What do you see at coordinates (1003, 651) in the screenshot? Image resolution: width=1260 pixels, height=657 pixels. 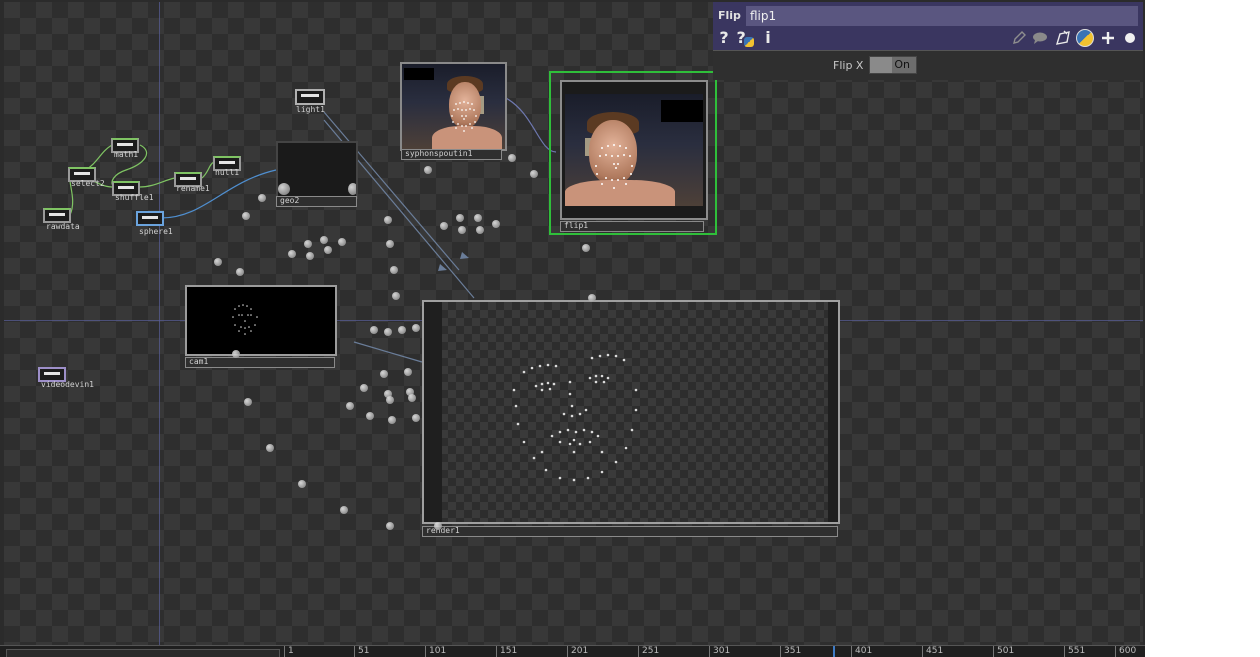 I see `timeline-tick: 501` at bounding box center [1003, 651].